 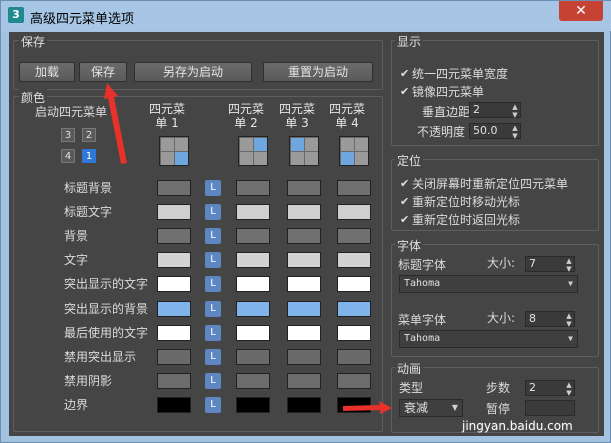 I want to click on quad-selector-1: 1, so click(x=89, y=156).